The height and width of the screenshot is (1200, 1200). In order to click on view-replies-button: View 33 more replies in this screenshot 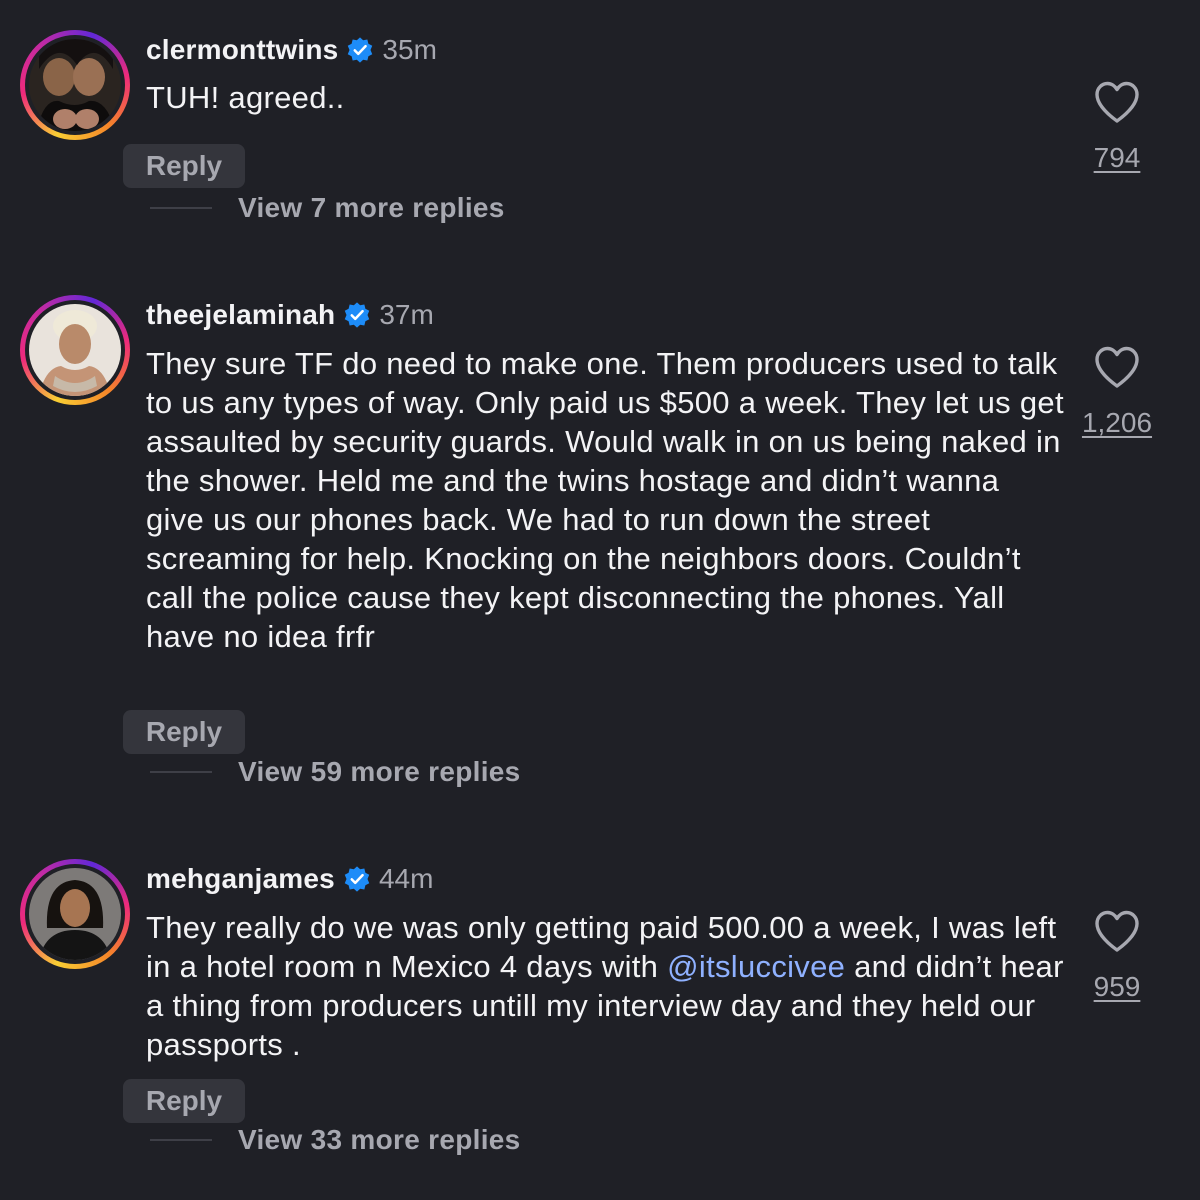, I will do `click(335, 1140)`.